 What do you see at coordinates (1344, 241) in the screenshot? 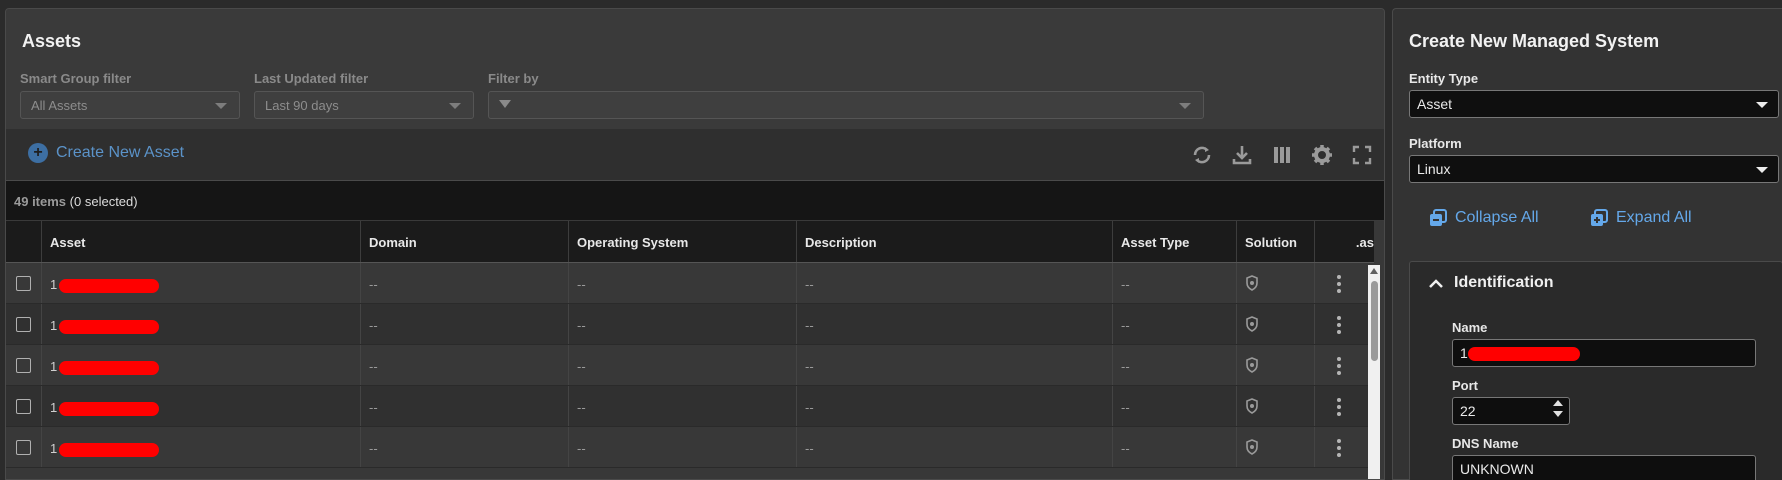
I see `column-header-last: .as` at bounding box center [1344, 241].